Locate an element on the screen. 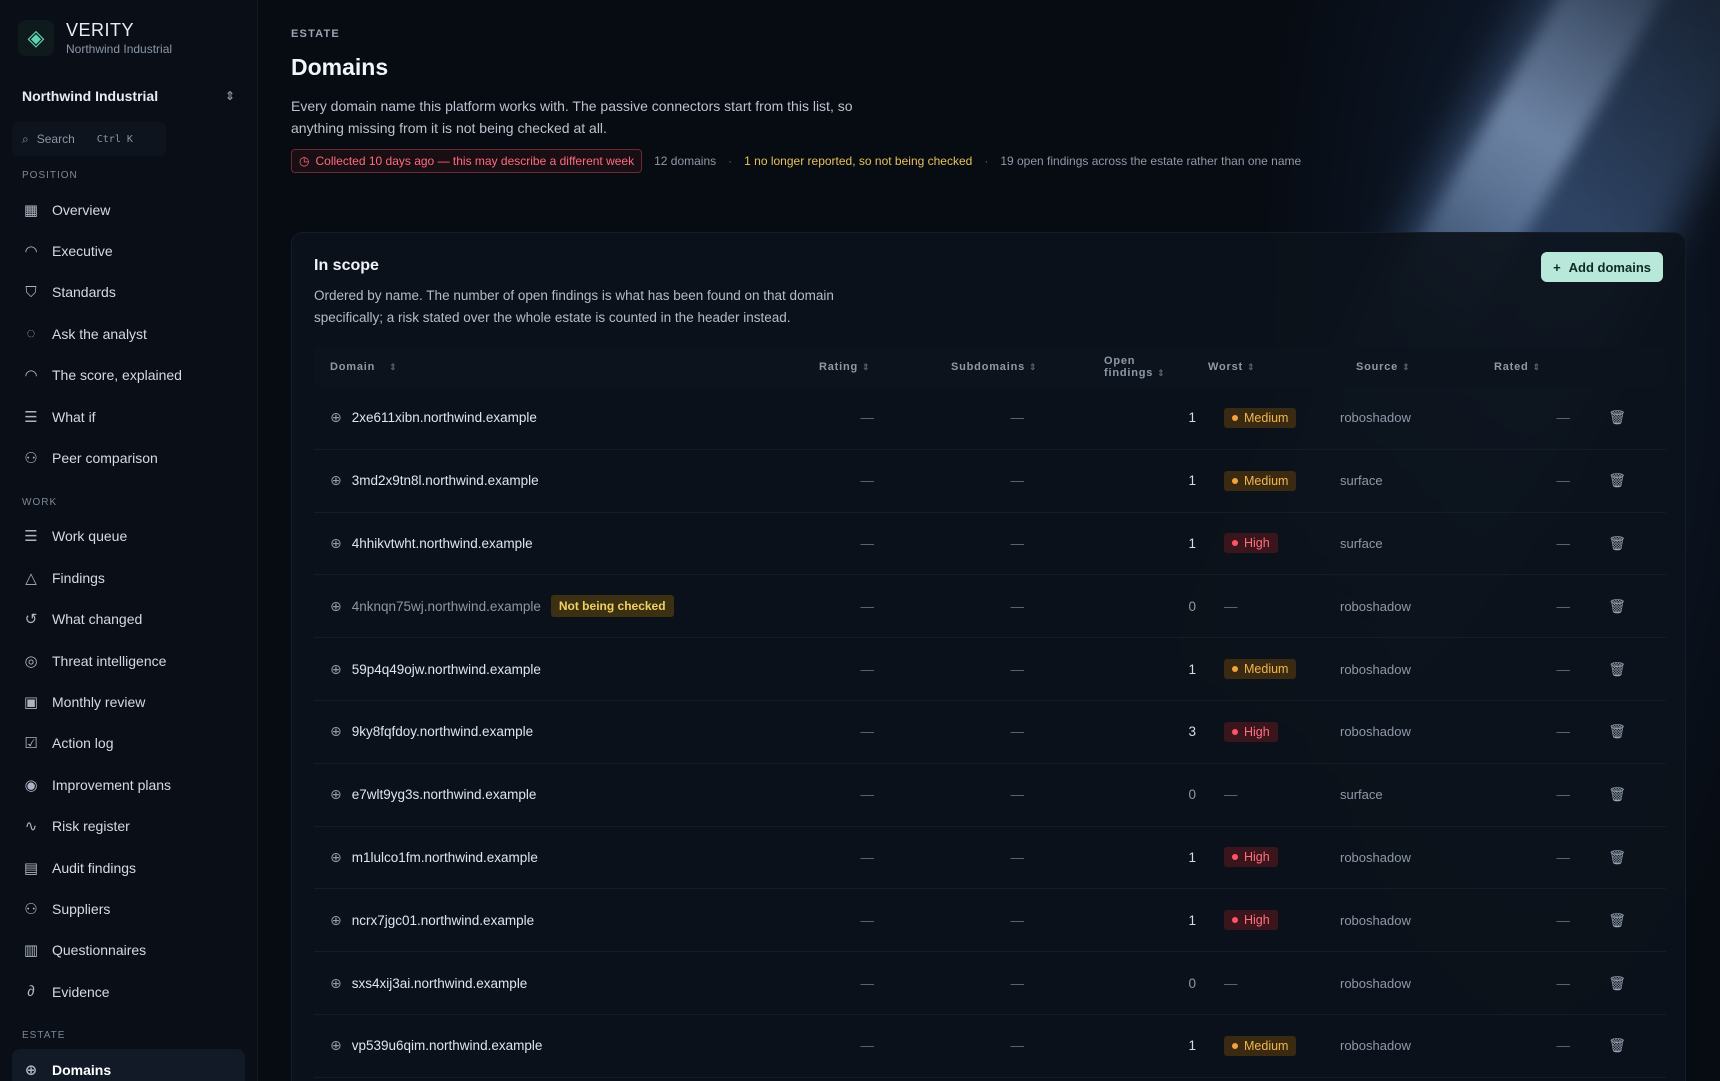 This screenshot has height=1081, width=1720. domain-name: sxs4xij3ai.northwind.example is located at coordinates (440, 983).